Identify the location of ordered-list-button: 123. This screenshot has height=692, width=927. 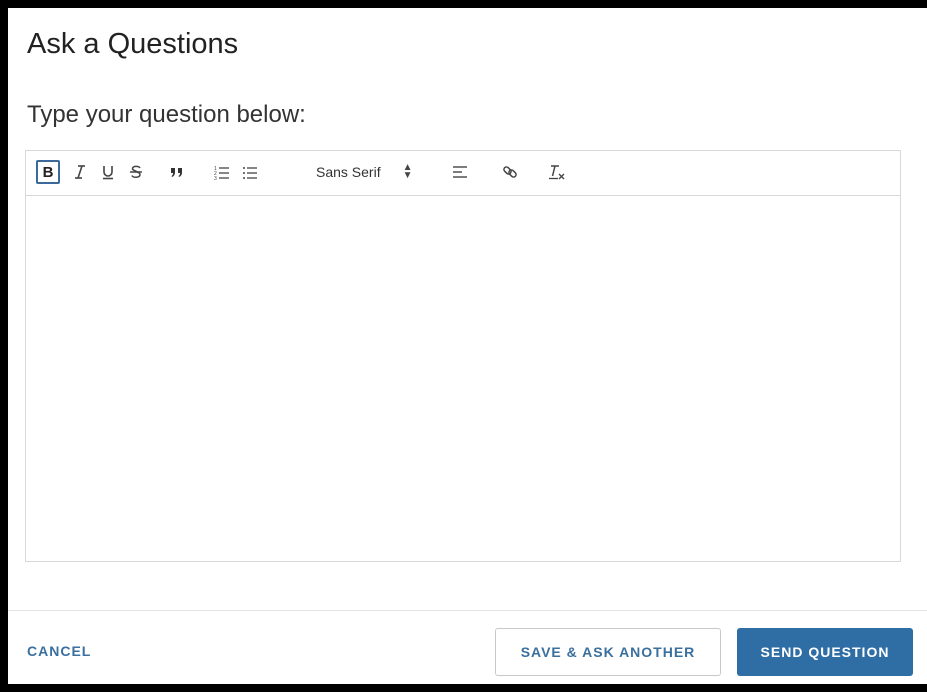
(222, 172).